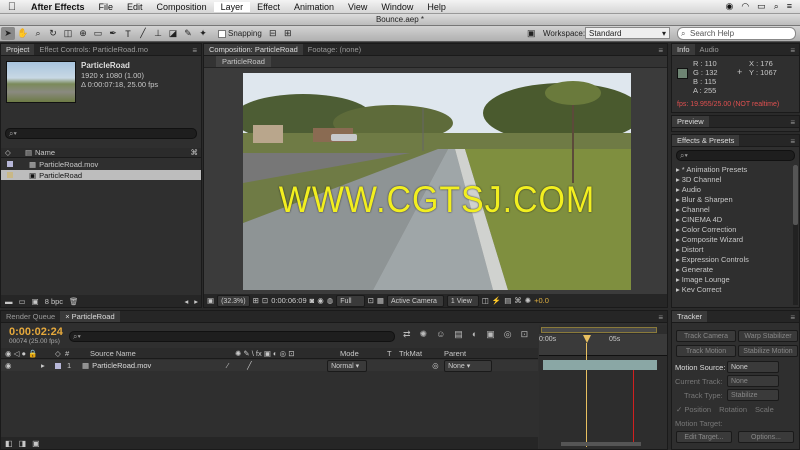 The width and height of the screenshot is (800, 450). What do you see at coordinates (496, 300) in the screenshot?
I see `fast-previews-icon: ⚡` at bounding box center [496, 300].